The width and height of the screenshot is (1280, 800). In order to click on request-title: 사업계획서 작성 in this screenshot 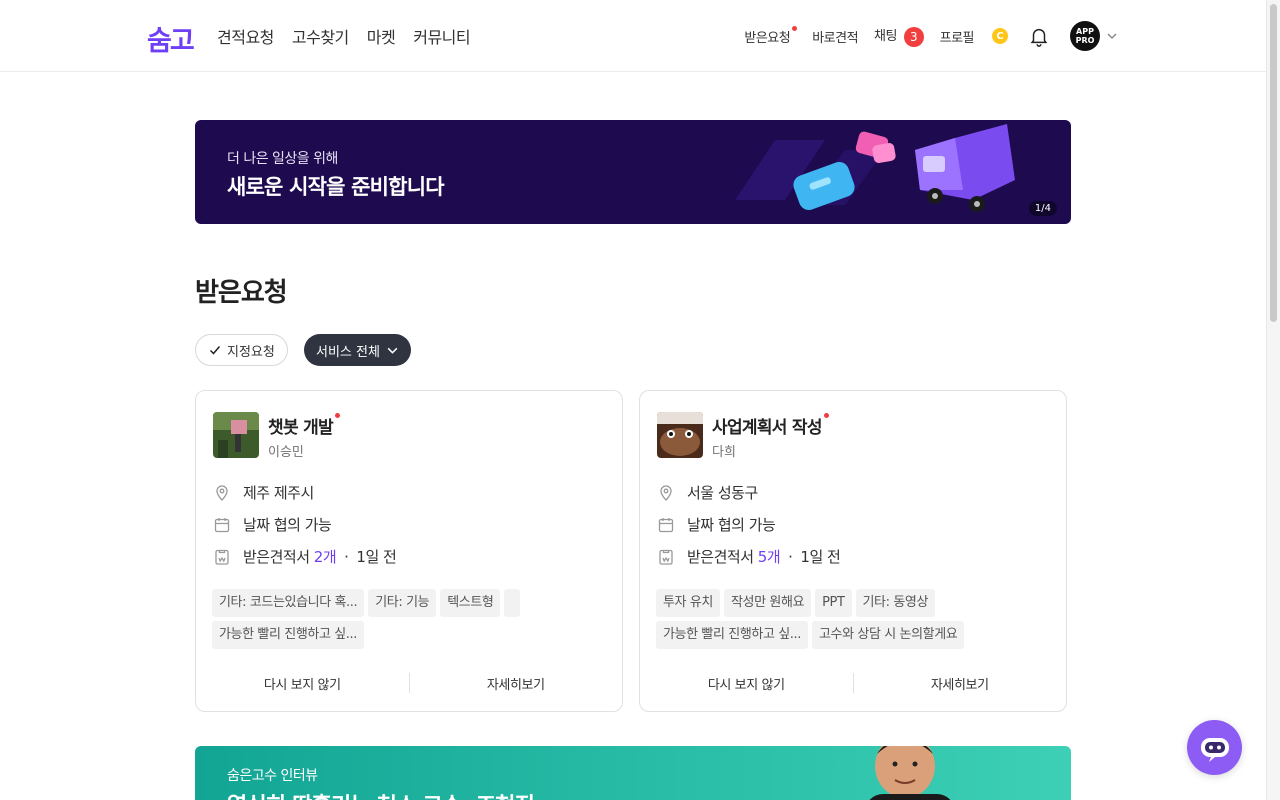, I will do `click(770, 425)`.